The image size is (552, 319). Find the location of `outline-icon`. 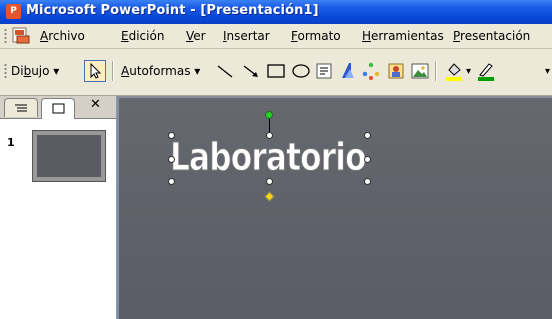

outline-icon is located at coordinates (21, 108).